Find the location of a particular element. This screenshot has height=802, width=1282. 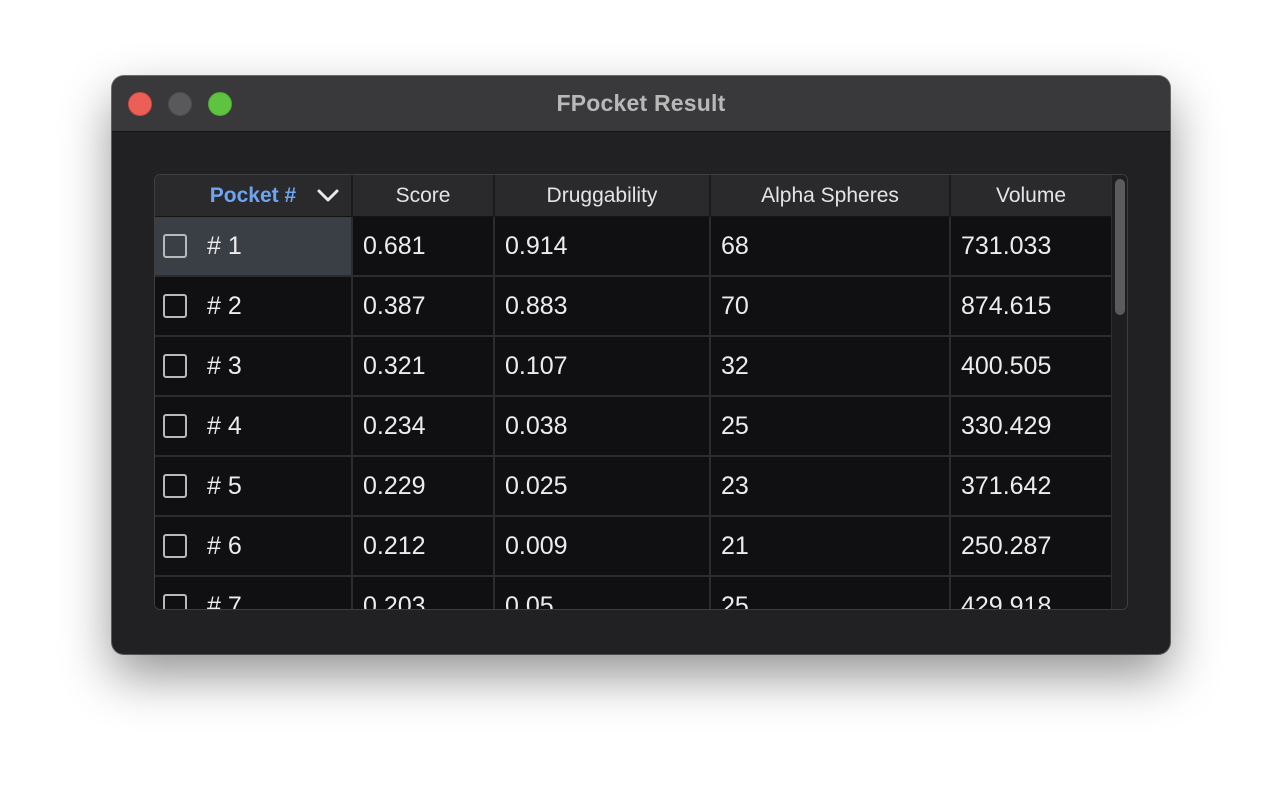

table-row: # 3 0.321 0.107 32 400.505 is located at coordinates (633, 367).